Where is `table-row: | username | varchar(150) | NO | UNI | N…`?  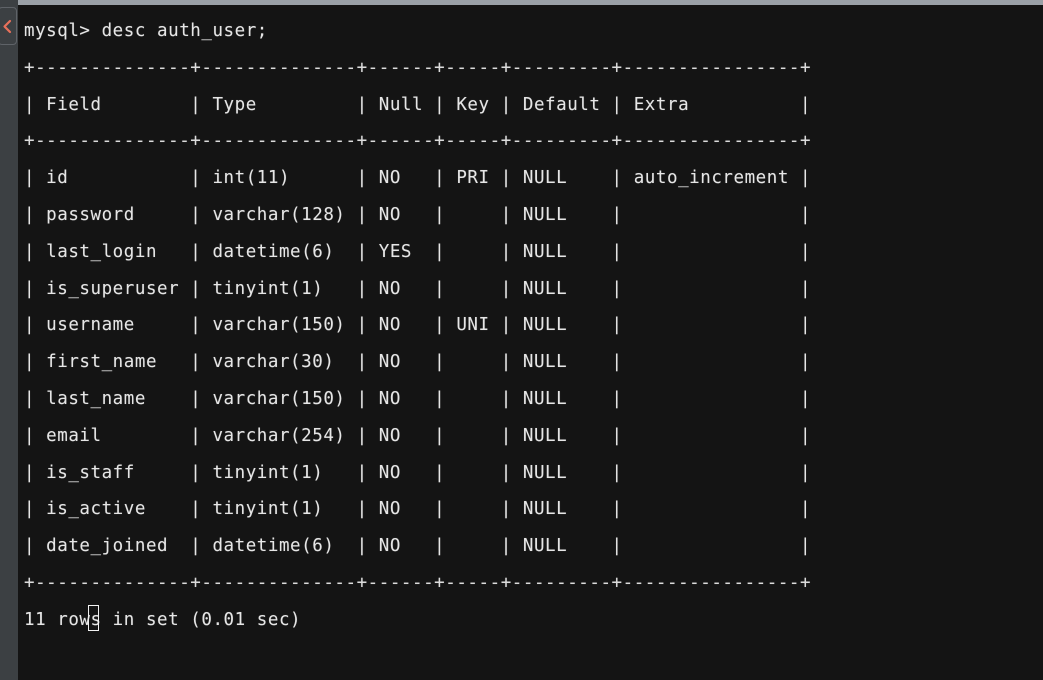
table-row: | username | varchar(150) | NO | UNI | N… is located at coordinates (418, 325).